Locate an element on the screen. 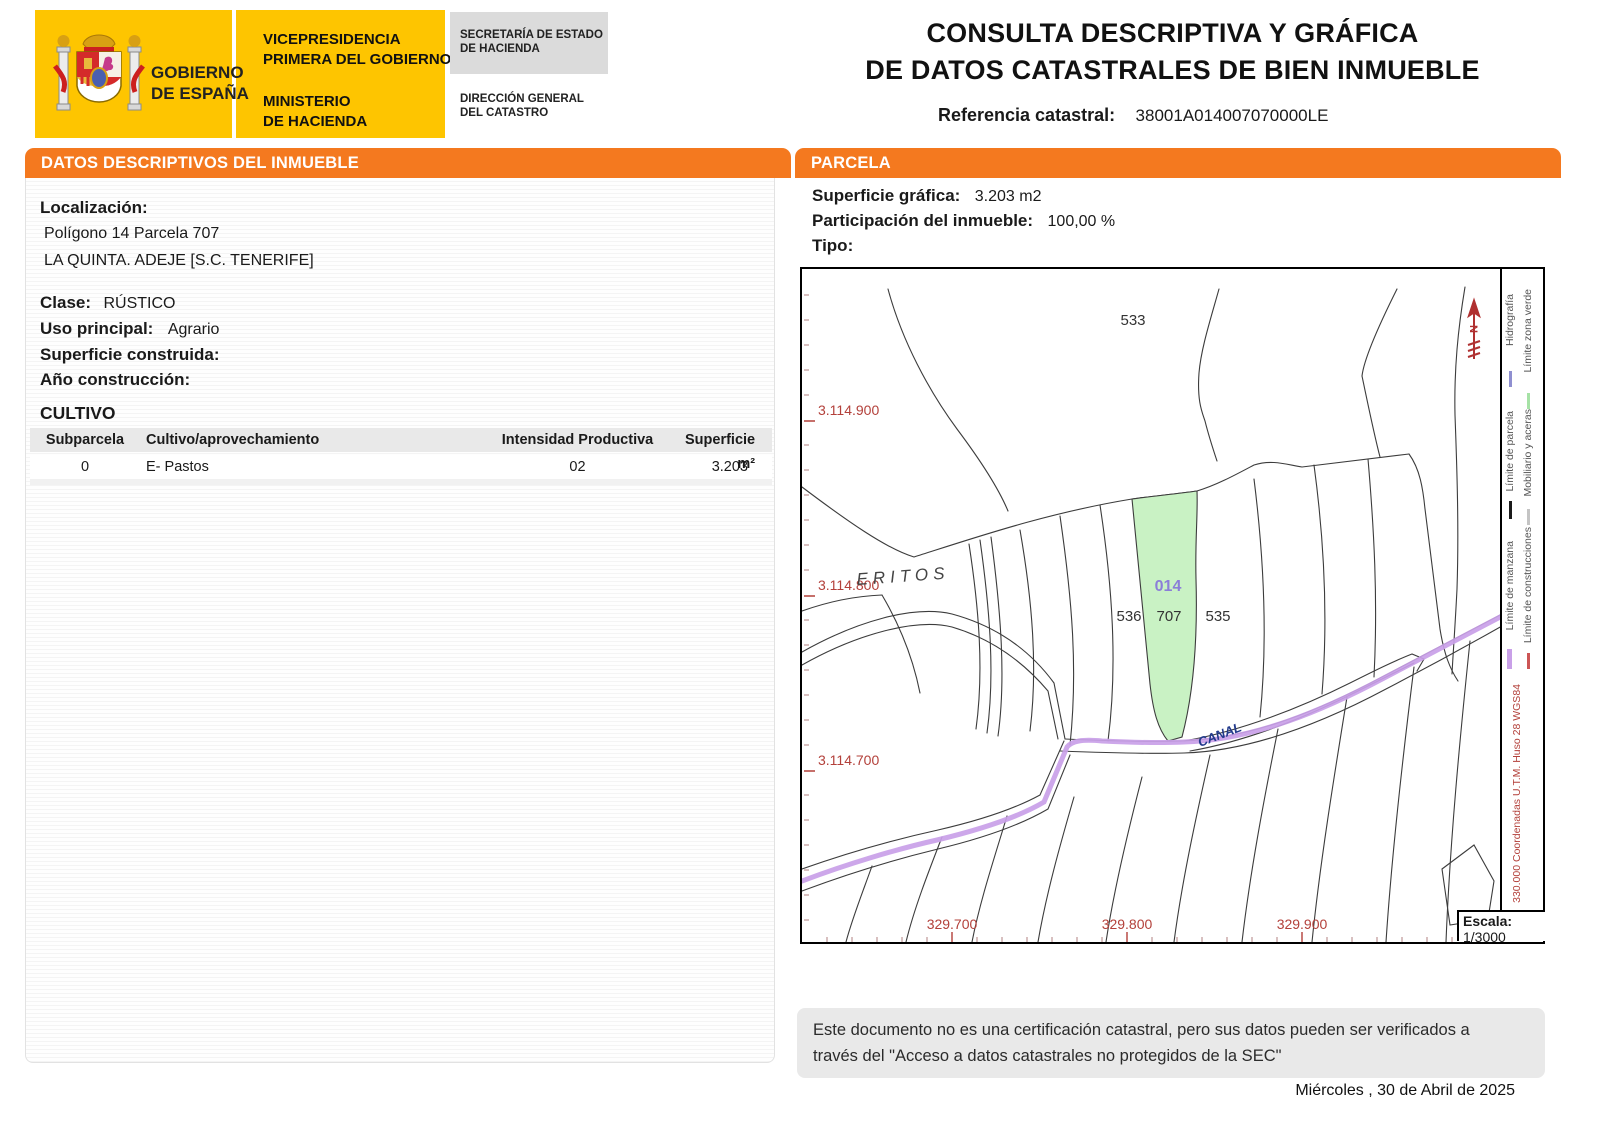  title-line2: DE DATOS CATASTRALES DE BIEN INMUEBLE is located at coordinates (1172, 70).